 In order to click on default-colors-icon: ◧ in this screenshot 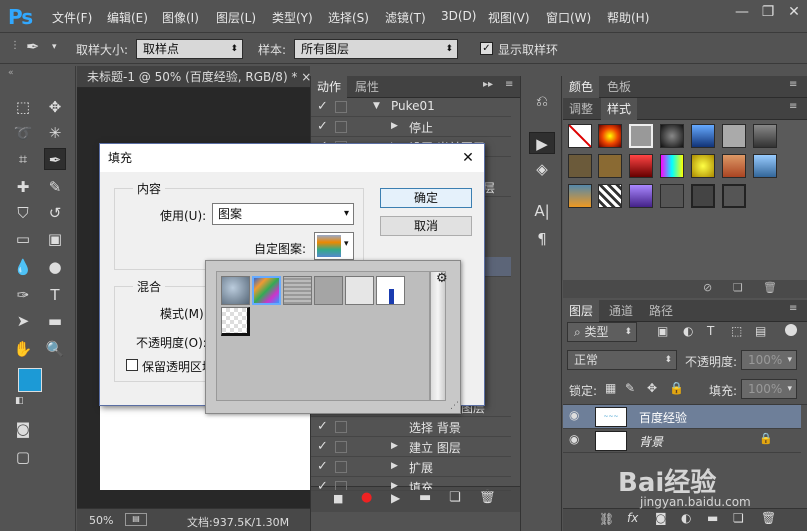, I will do `click(19, 401)`.